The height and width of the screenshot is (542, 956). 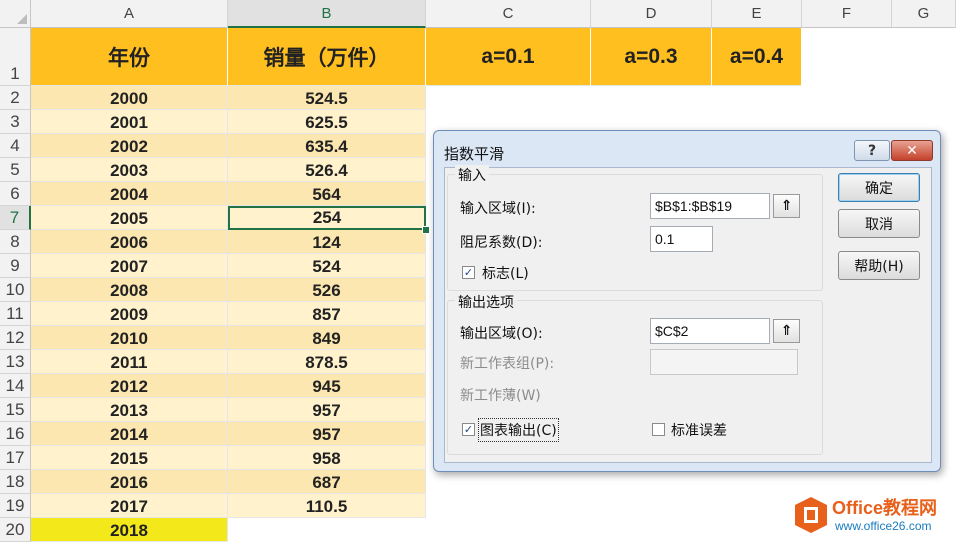 What do you see at coordinates (508, 14) in the screenshot?
I see `column-header-c: C` at bounding box center [508, 14].